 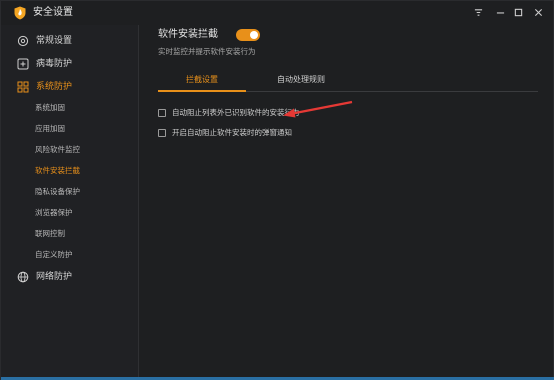 I want to click on sidebar-subitem-label: 应用加固, so click(x=50, y=128).